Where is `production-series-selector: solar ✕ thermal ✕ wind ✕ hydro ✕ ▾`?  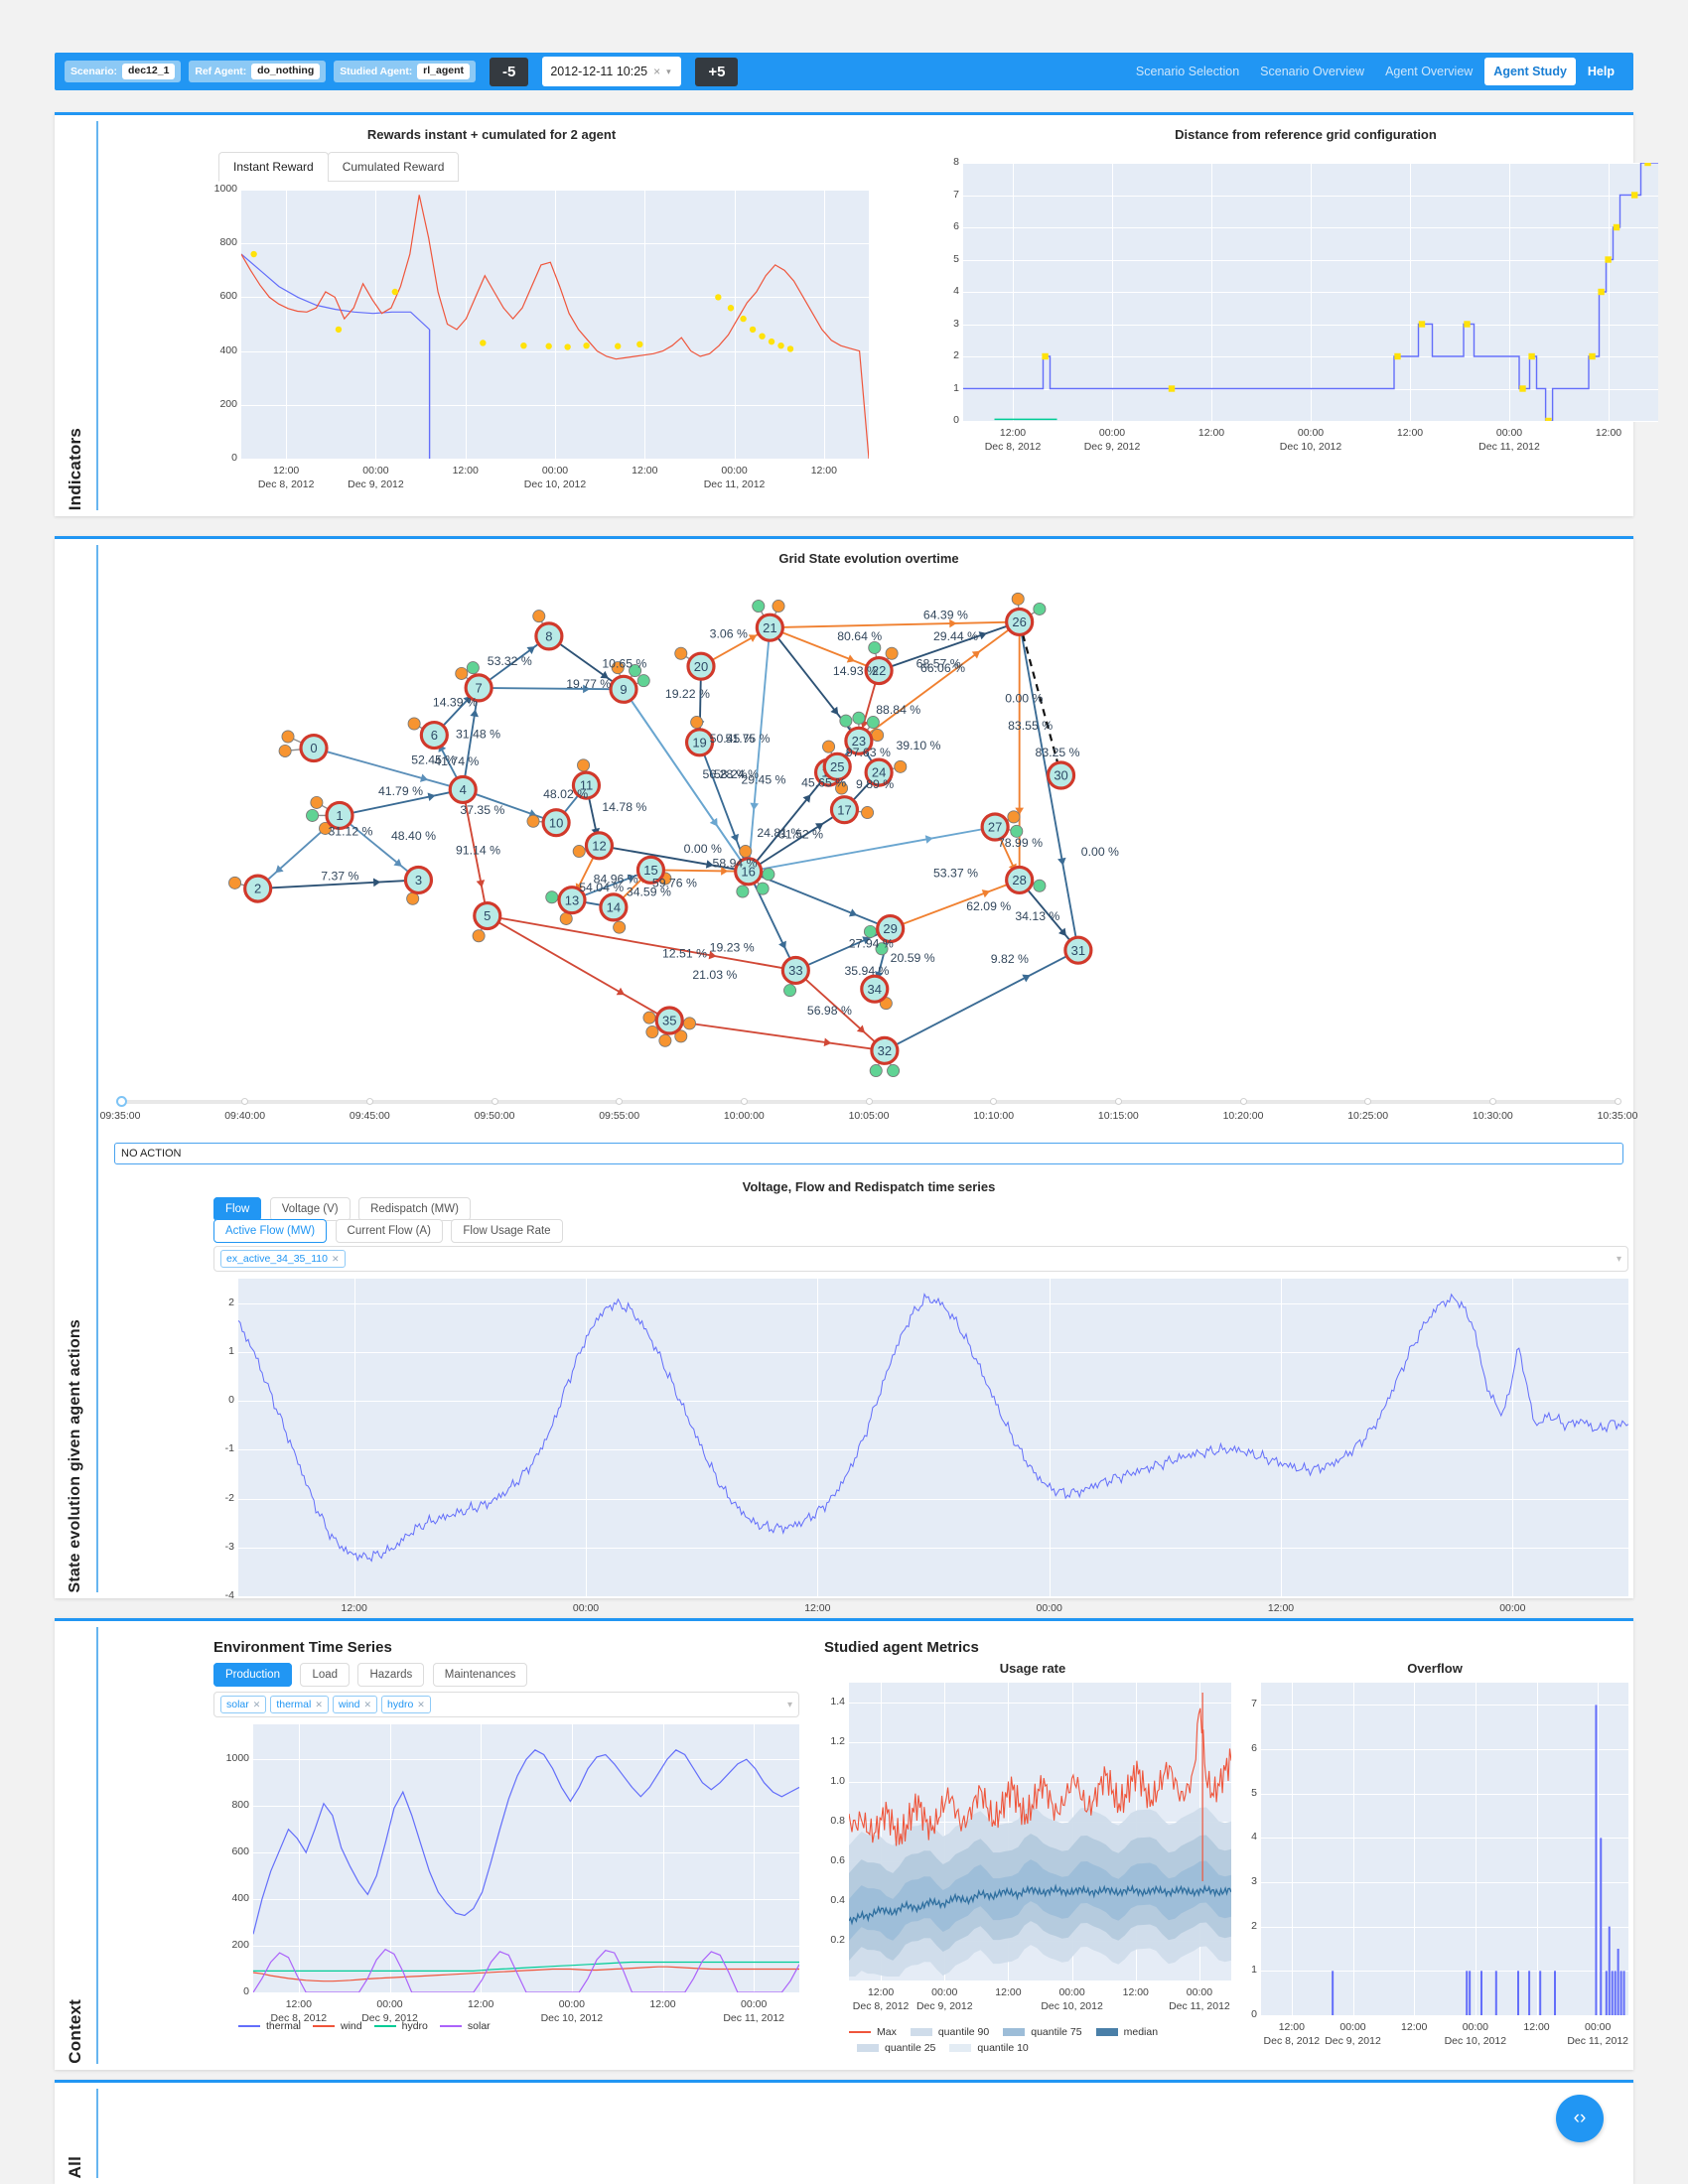
production-series-selector: solar ✕ thermal ✕ wind ✕ hydro ✕ ▾ is located at coordinates (506, 1704).